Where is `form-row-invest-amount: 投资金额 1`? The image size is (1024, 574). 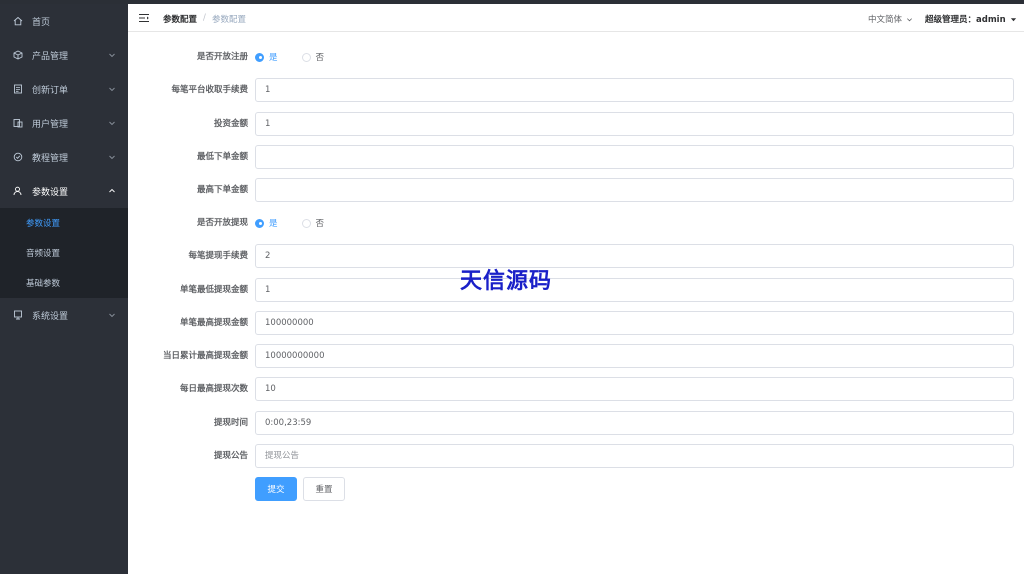
form-row-invest-amount: 投资金额 1 is located at coordinates (576, 124).